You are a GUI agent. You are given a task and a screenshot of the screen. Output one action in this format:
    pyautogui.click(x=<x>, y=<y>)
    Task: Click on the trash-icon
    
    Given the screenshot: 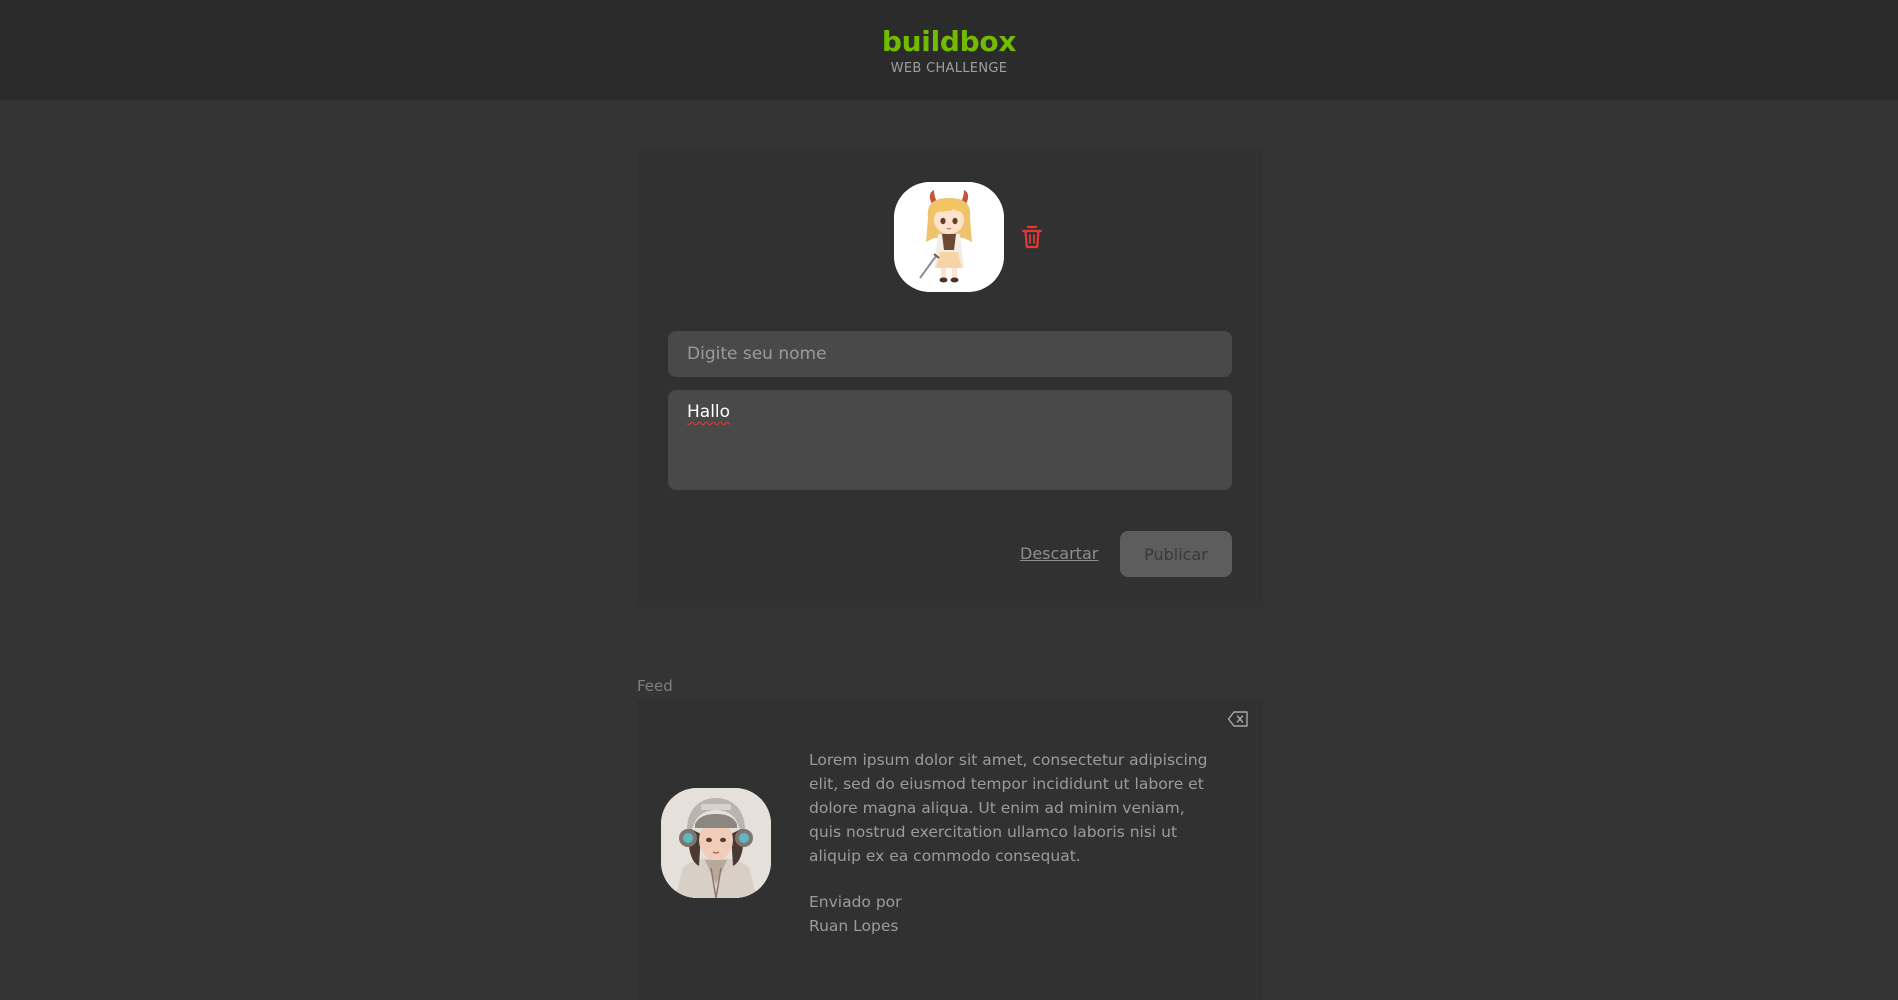 What is the action you would take?
    pyautogui.click(x=1032, y=237)
    